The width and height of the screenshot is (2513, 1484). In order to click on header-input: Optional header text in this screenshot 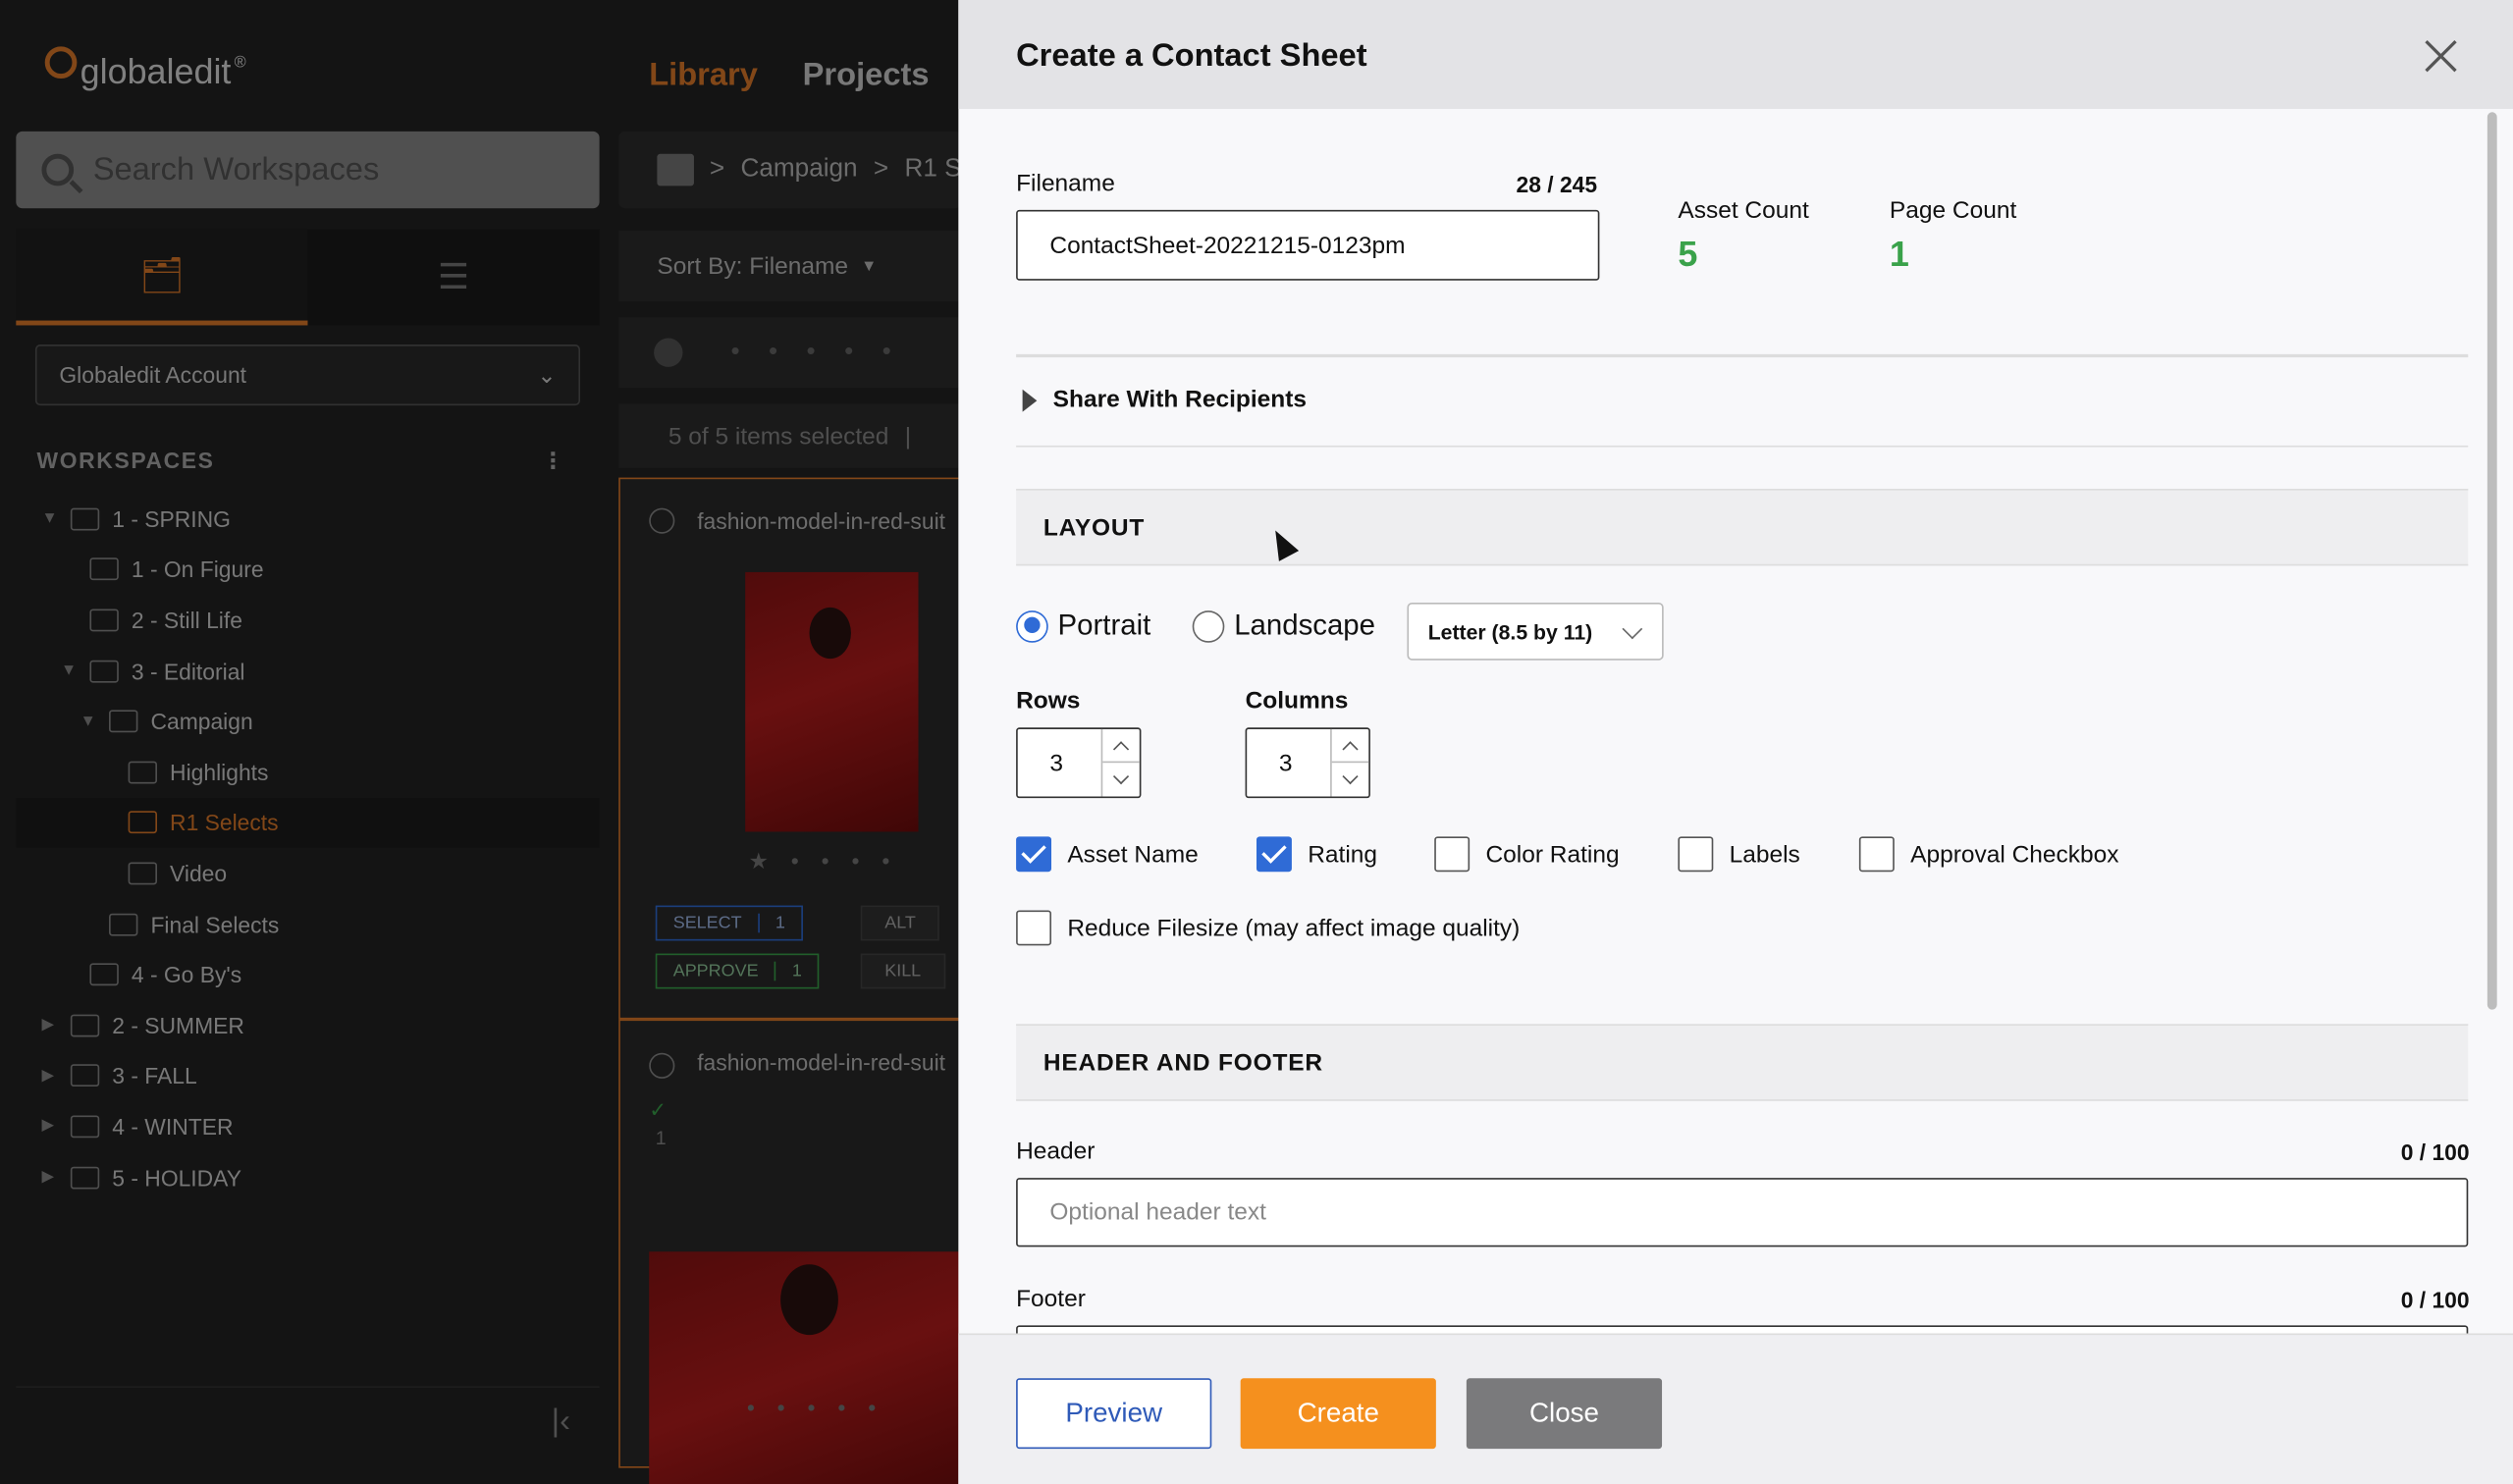, I will do `click(1743, 1212)`.